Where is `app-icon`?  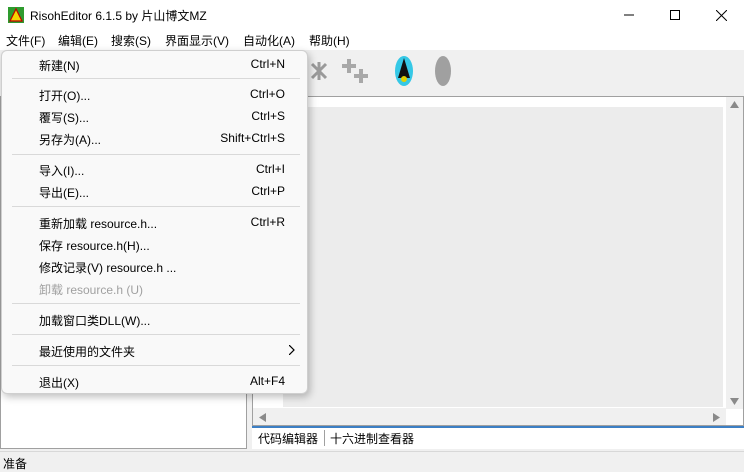 app-icon is located at coordinates (16, 15).